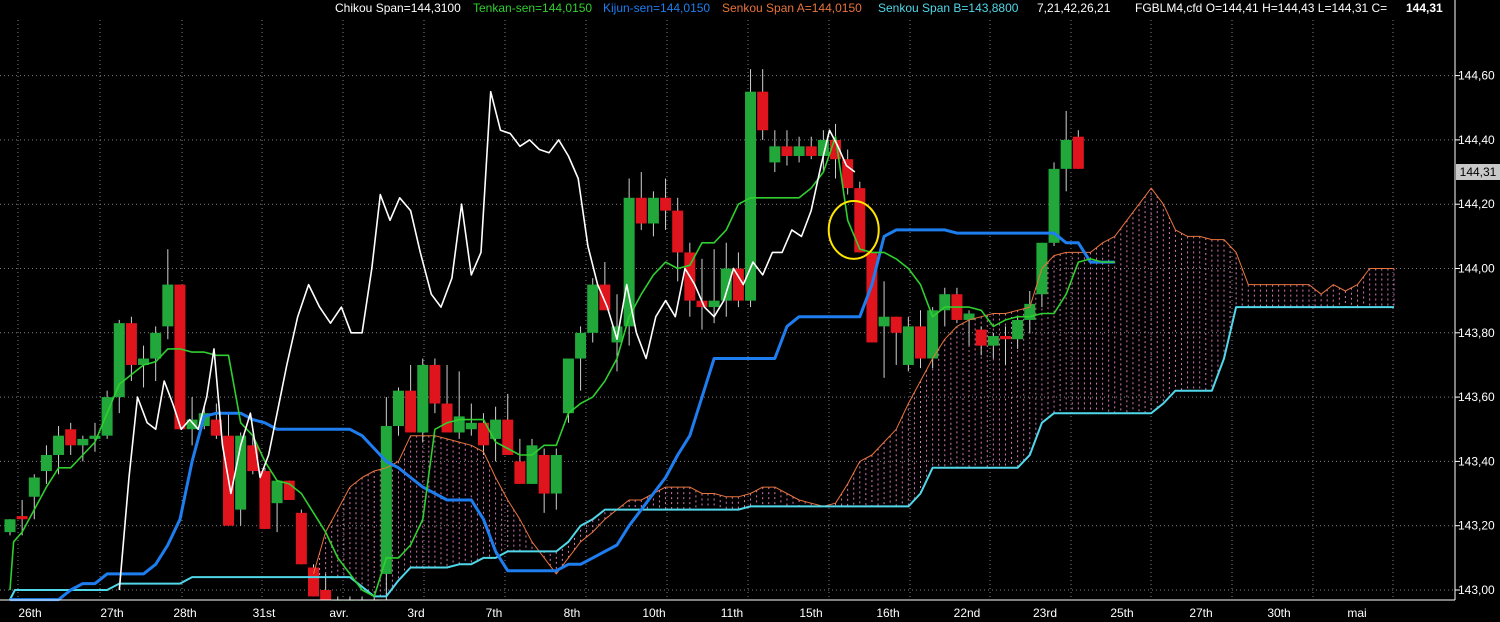  What do you see at coordinates (494, 613) in the screenshot?
I see `time-tick-label: 7th` at bounding box center [494, 613].